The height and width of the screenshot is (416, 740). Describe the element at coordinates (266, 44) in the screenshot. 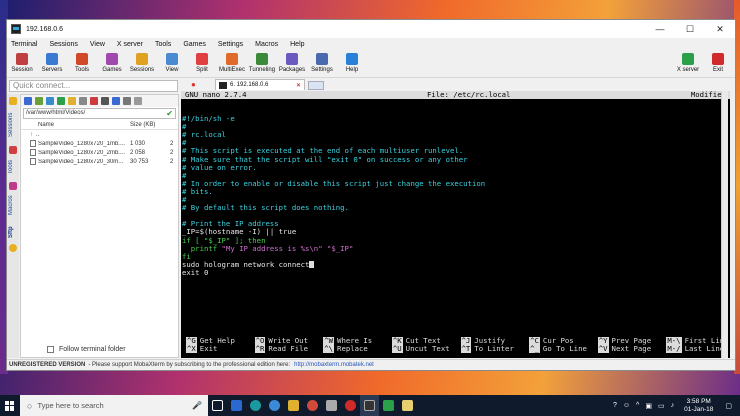

I see `menu-item-macros: Macros` at that location.